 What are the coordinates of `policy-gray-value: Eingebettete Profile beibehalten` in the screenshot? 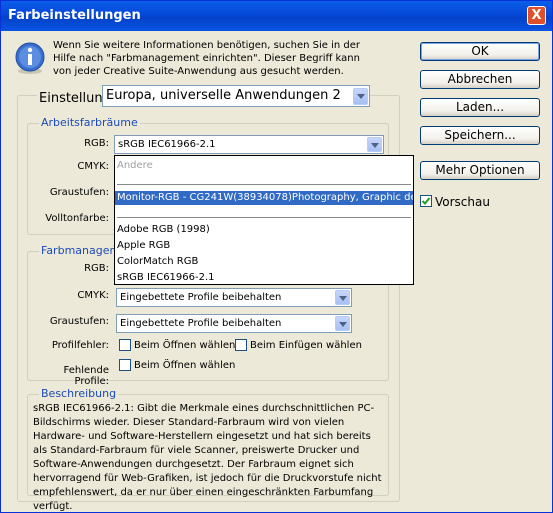 It's located at (201, 323).